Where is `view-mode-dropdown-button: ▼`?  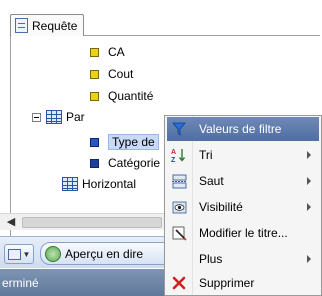 view-mode-dropdown-button: ▼ is located at coordinates (19, 254).